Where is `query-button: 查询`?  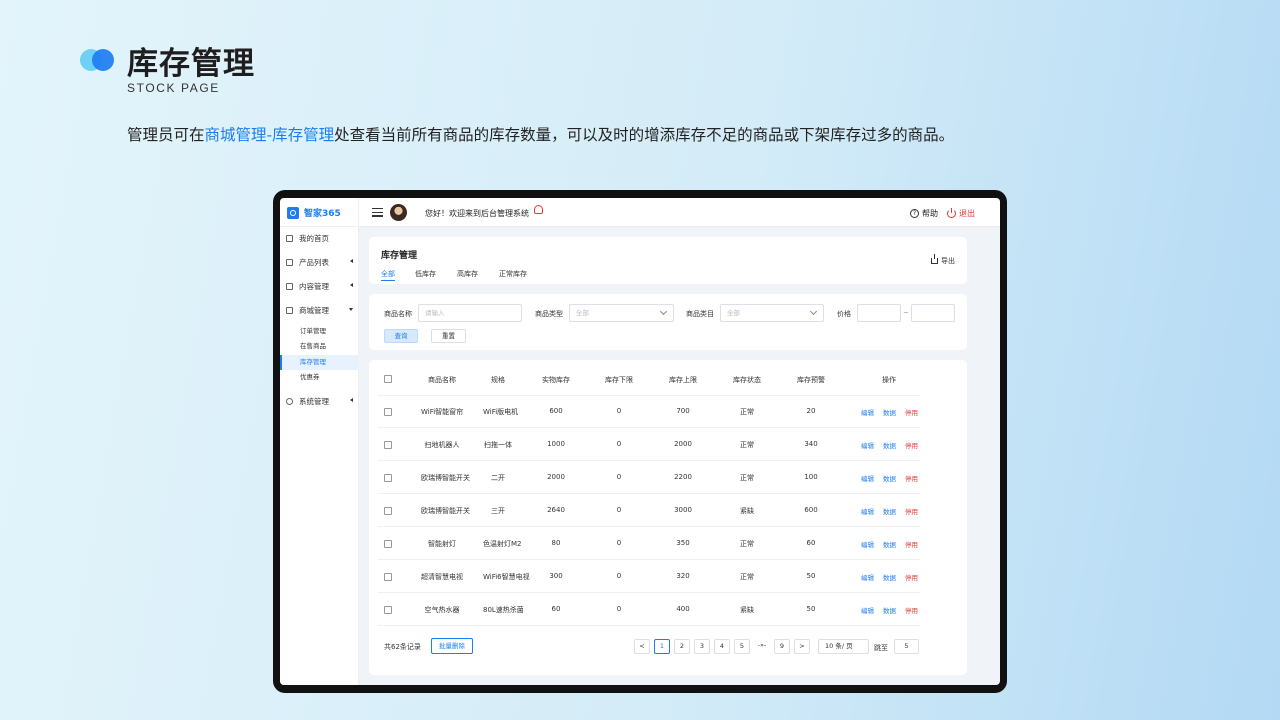
query-button: 查询 is located at coordinates (401, 336).